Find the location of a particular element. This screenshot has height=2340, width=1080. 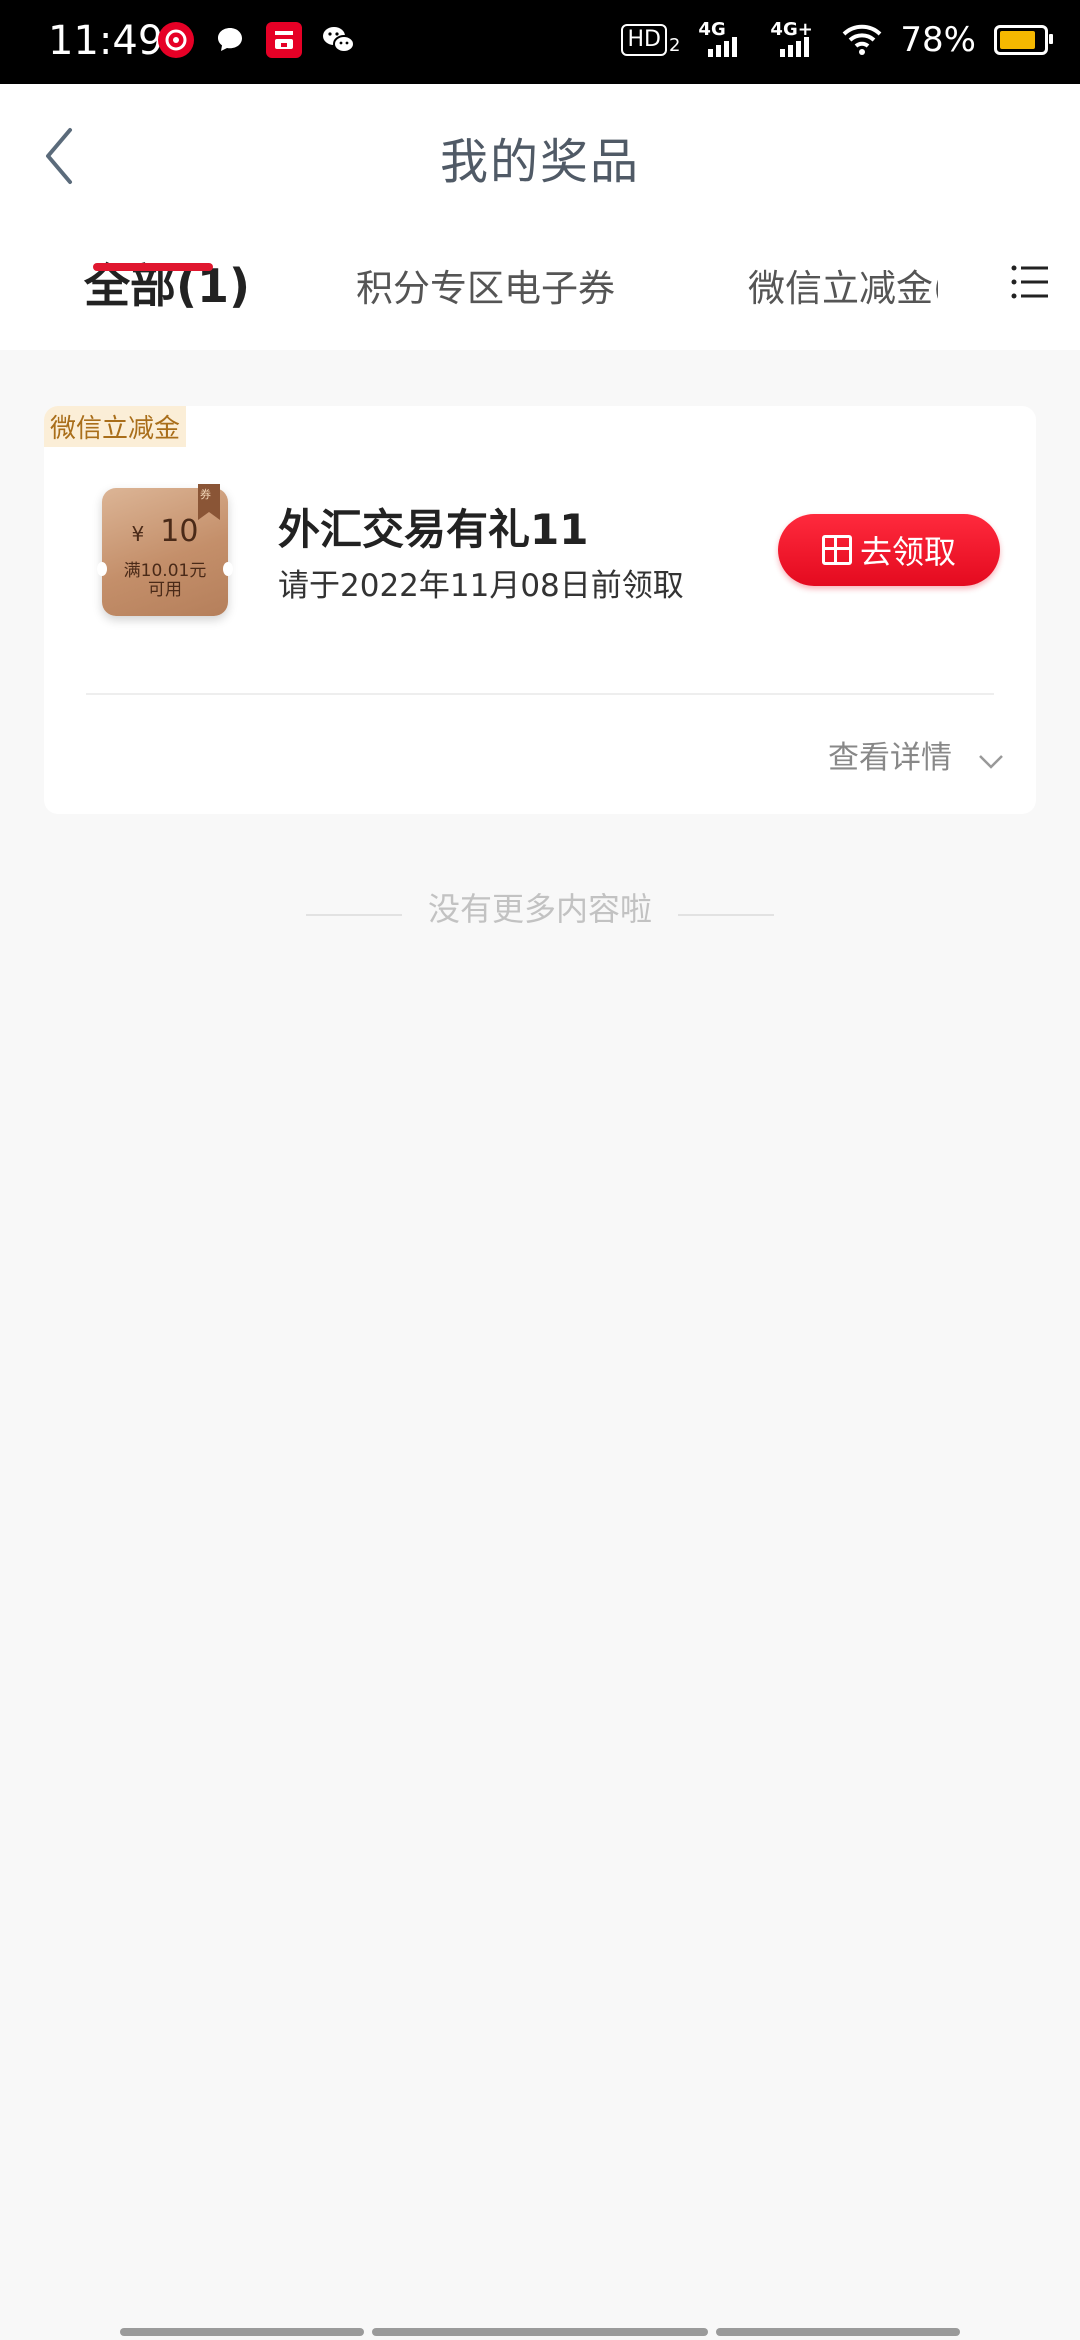

no-more-content-text: 没有更多内容啦 is located at coordinates (539, 909).